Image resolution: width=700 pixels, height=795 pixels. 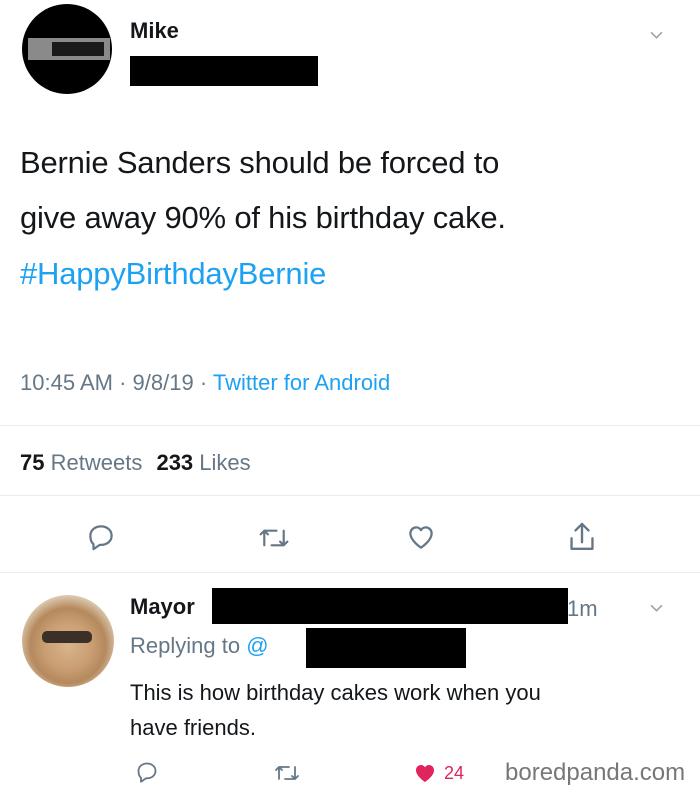 I want to click on likes-label: Likes, so click(x=225, y=462).